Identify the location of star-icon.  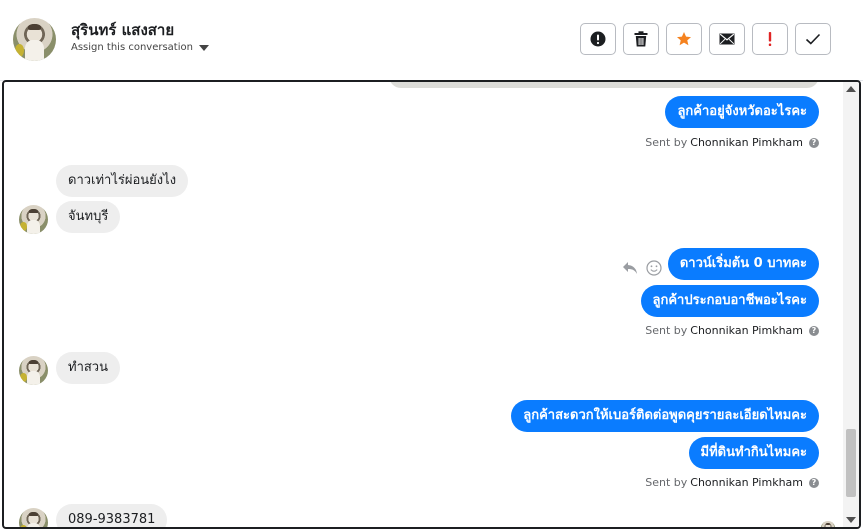
(684, 39).